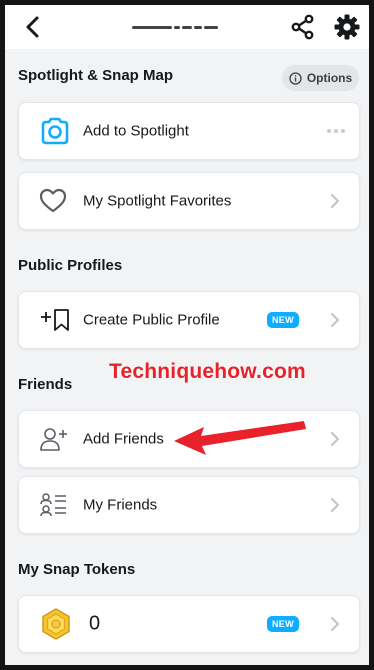 Image resolution: width=374 pixels, height=670 pixels. Describe the element at coordinates (189, 624) in the screenshot. I see `snap-tokens-item: 0 NEW` at that location.